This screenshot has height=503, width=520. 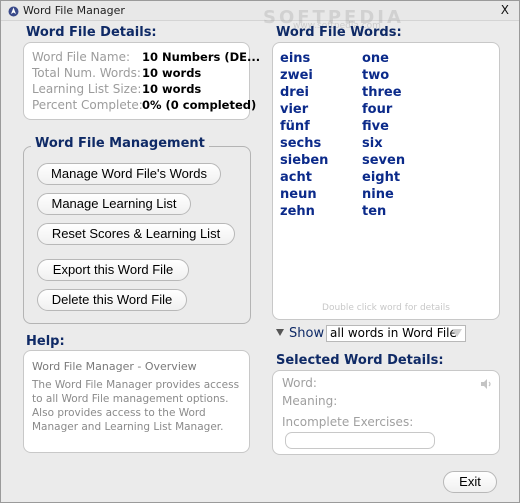 What do you see at coordinates (294, 109) in the screenshot?
I see `word-german: vier` at bounding box center [294, 109].